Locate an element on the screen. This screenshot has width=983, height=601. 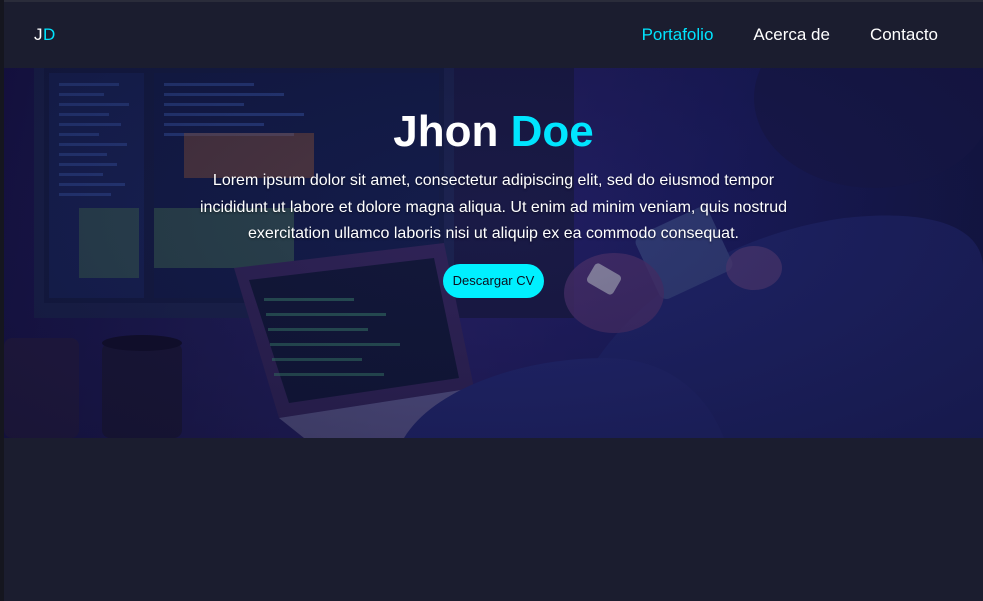
nav-links: Portafolio Acerca de Contacto is located at coordinates (790, 35).